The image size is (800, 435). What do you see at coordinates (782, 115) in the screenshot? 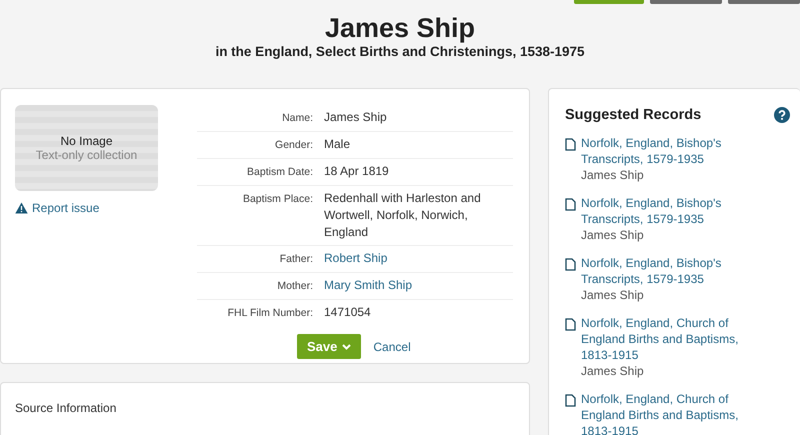
I see `help-icon` at bounding box center [782, 115].